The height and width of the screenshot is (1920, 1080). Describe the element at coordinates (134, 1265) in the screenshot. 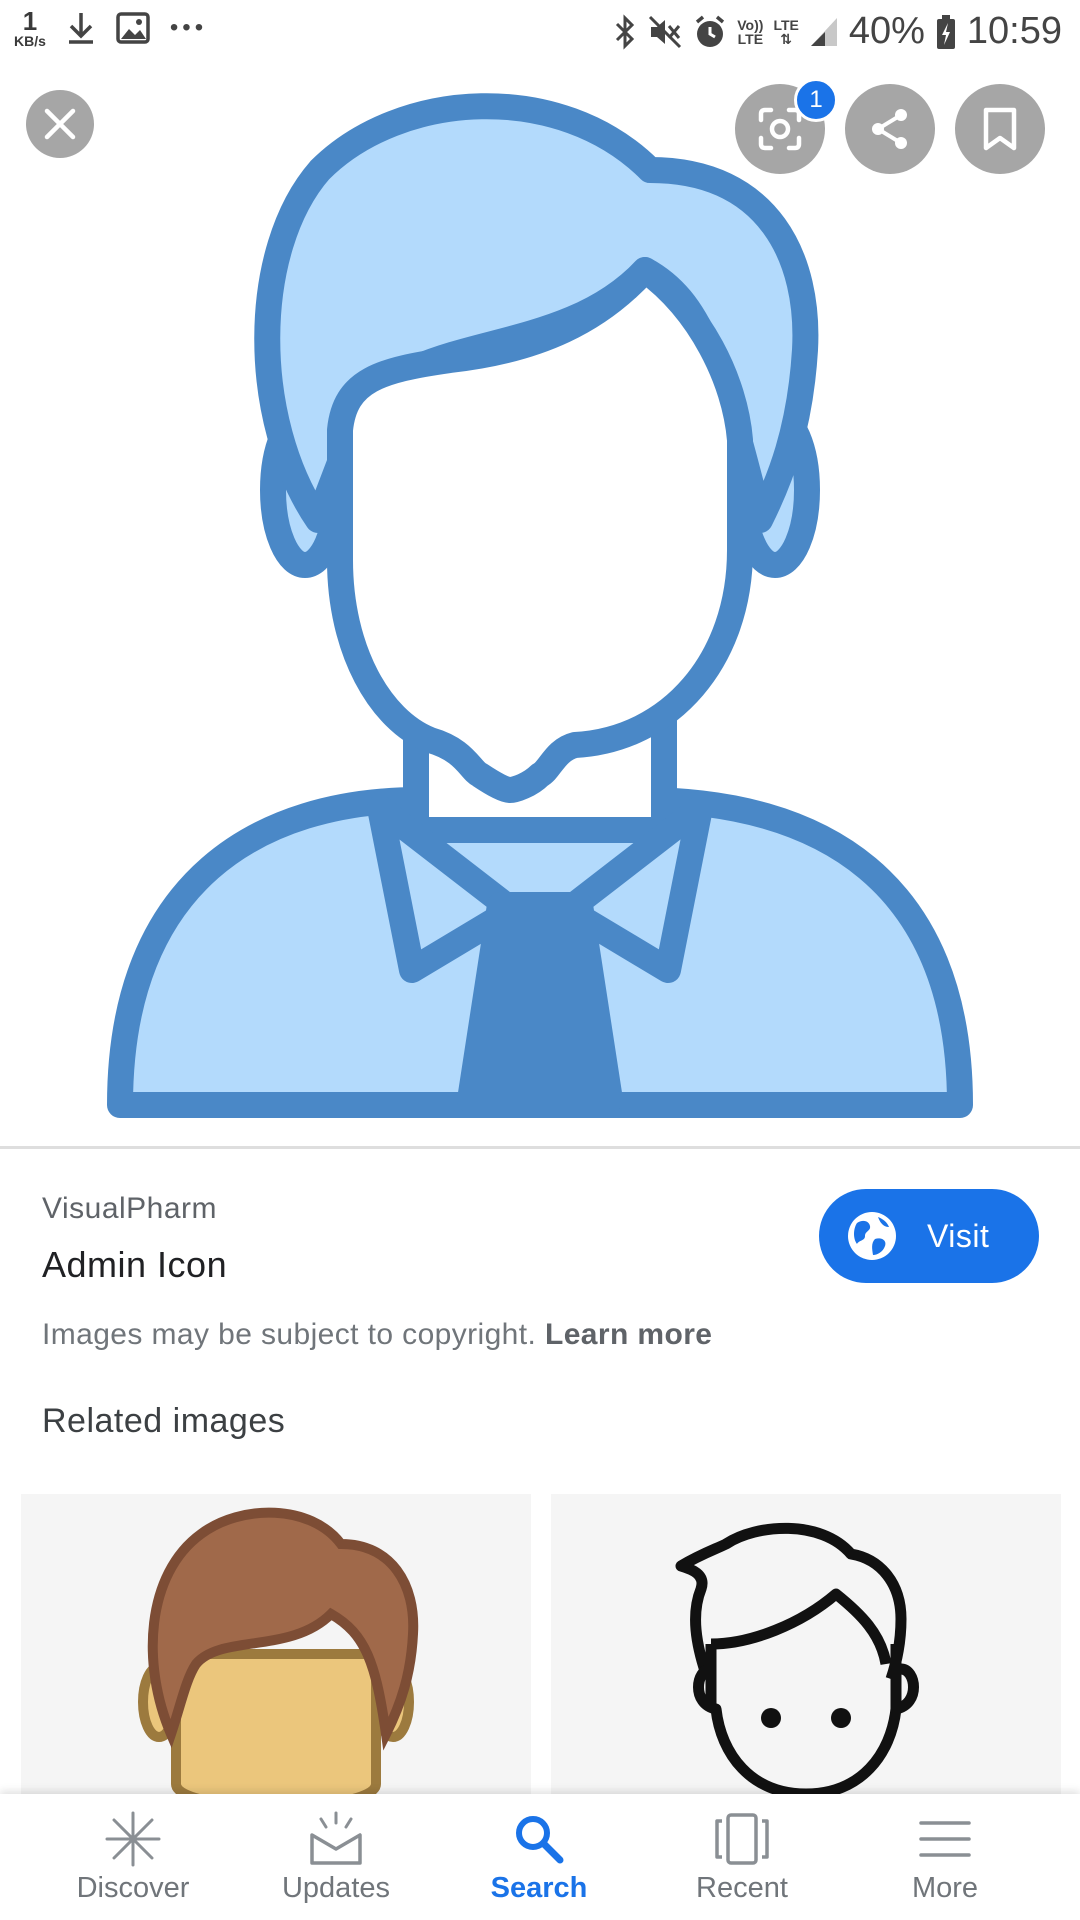

I see `image-title: Admin Icon` at that location.